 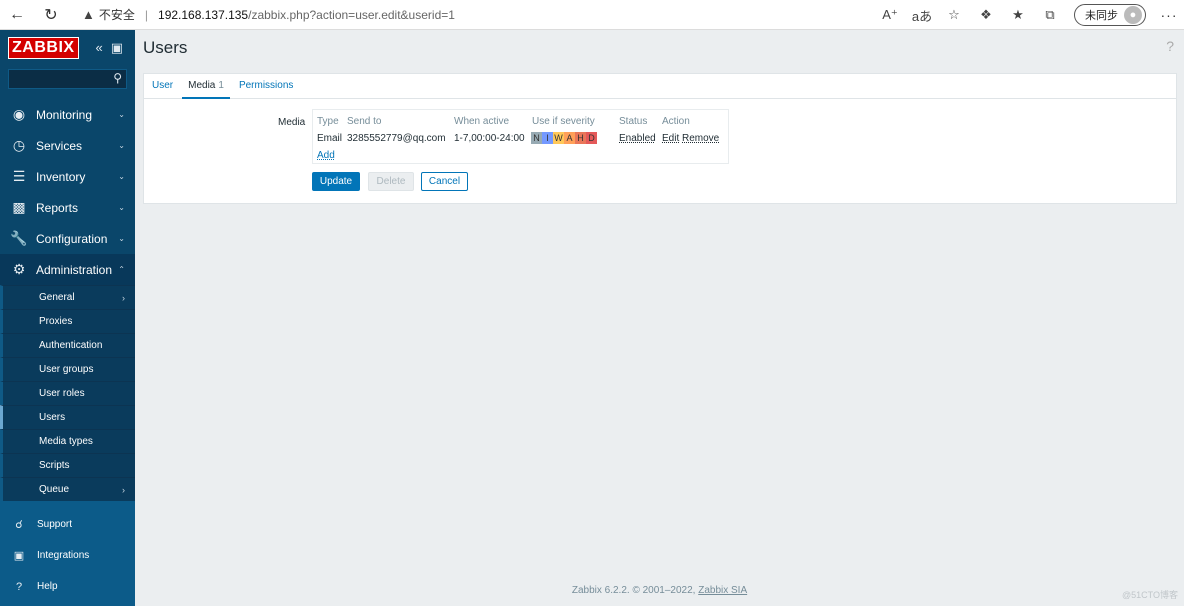 I want to click on tab-media: Media 1, so click(x=206, y=86).